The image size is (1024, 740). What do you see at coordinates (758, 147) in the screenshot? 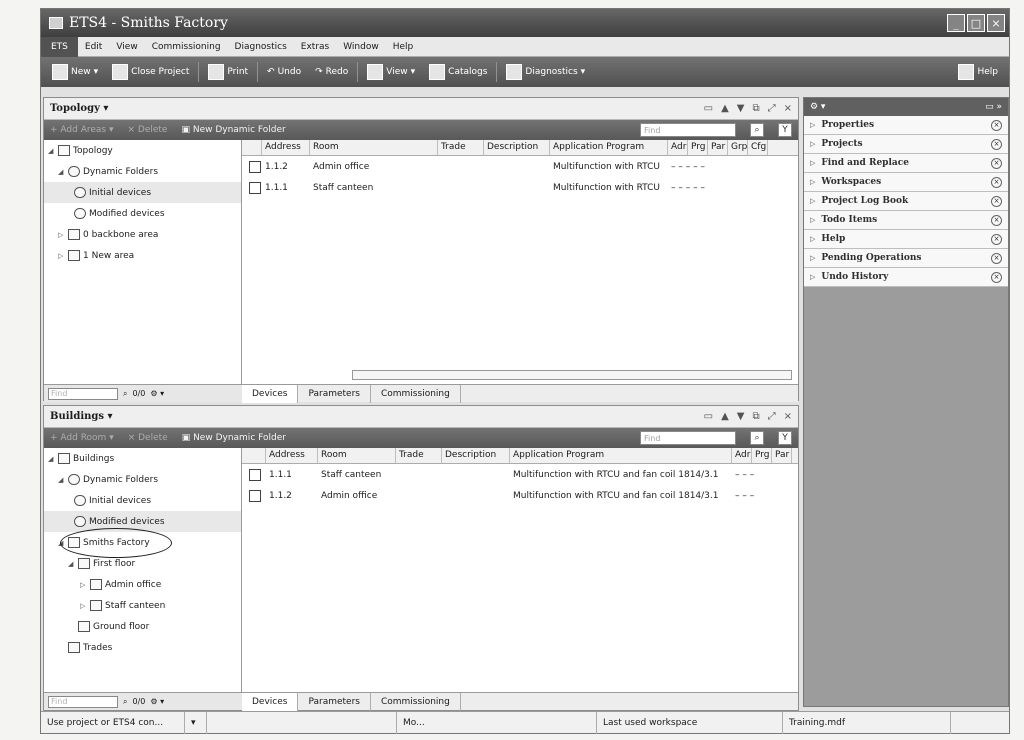
I see `col-cfg: Cfg` at bounding box center [758, 147].